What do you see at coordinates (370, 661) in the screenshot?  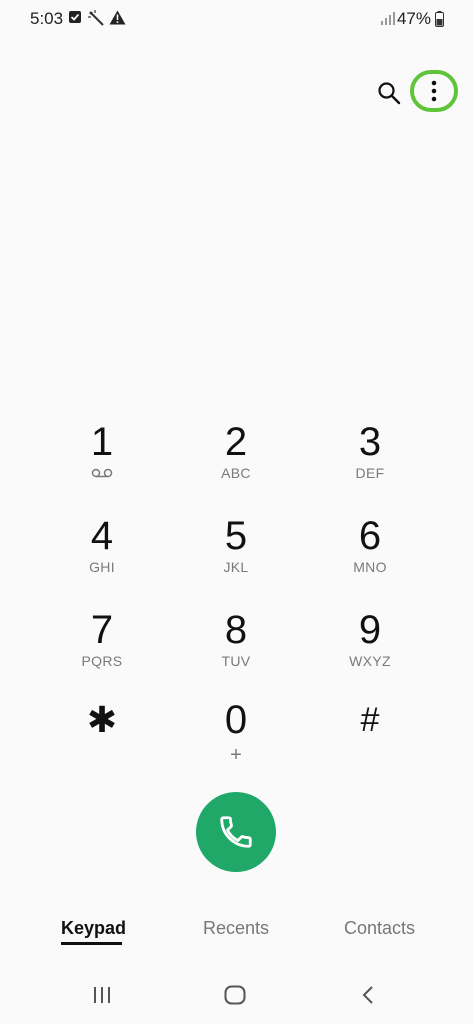 I see `key-letters: WXYZ` at bounding box center [370, 661].